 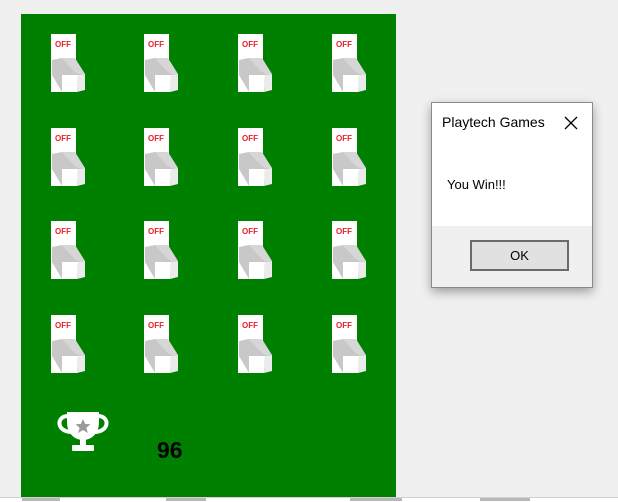 What do you see at coordinates (519, 255) in the screenshot?
I see `ok-button: OK` at bounding box center [519, 255].